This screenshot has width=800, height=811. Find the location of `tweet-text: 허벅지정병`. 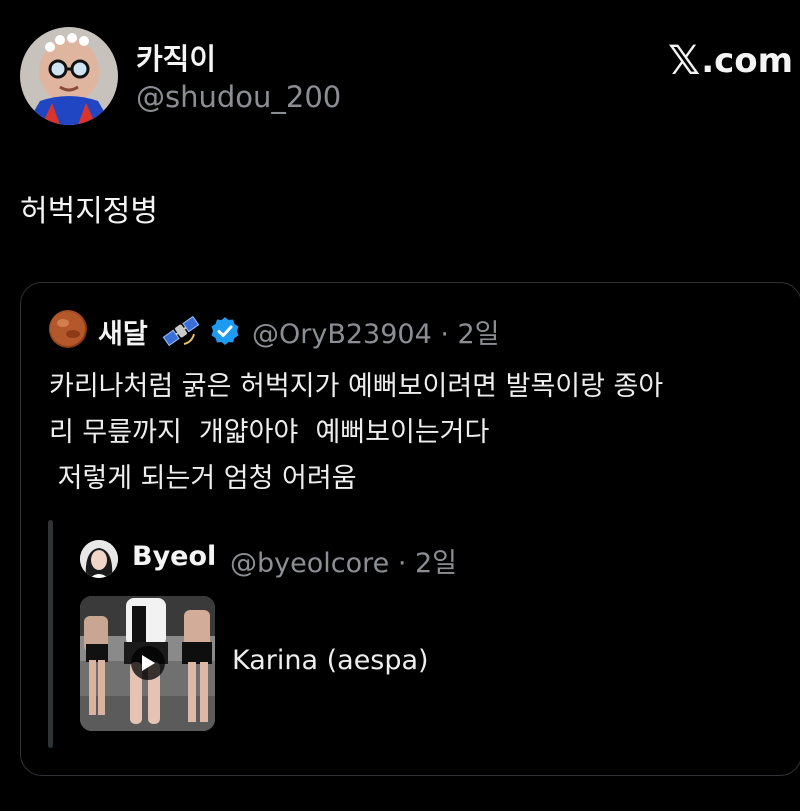

tweet-text: 허벅지정병 is located at coordinates (89, 211).